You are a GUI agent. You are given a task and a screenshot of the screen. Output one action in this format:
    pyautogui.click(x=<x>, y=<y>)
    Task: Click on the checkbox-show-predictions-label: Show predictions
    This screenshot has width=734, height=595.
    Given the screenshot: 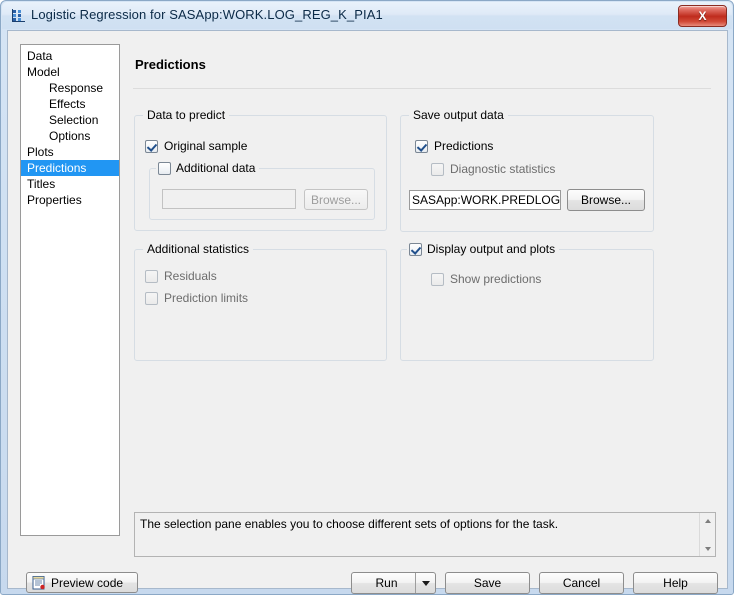 What is the action you would take?
    pyautogui.click(x=496, y=279)
    